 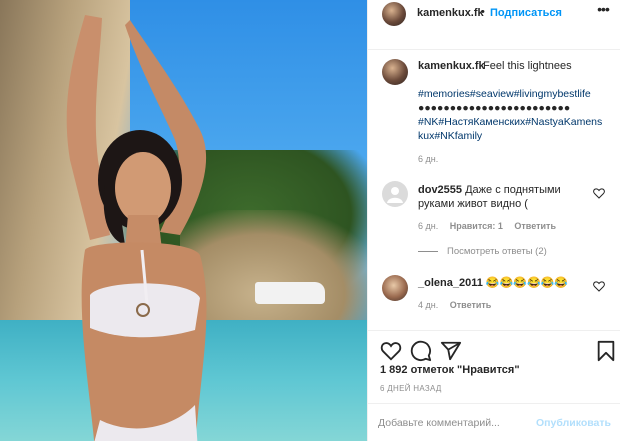 What do you see at coordinates (394, 14) in the screenshot?
I see `author-avatar` at bounding box center [394, 14].